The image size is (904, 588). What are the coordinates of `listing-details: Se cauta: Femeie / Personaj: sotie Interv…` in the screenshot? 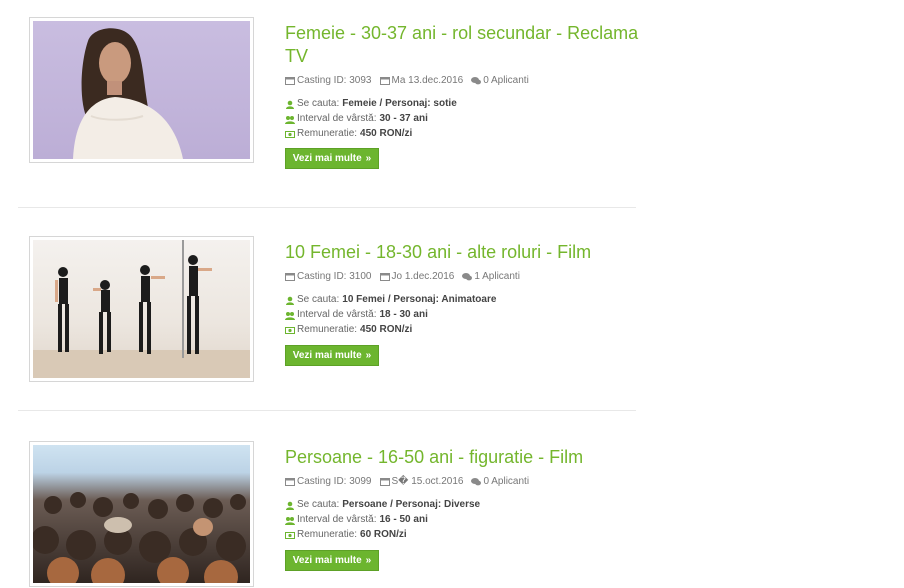 It's located at (371, 118).